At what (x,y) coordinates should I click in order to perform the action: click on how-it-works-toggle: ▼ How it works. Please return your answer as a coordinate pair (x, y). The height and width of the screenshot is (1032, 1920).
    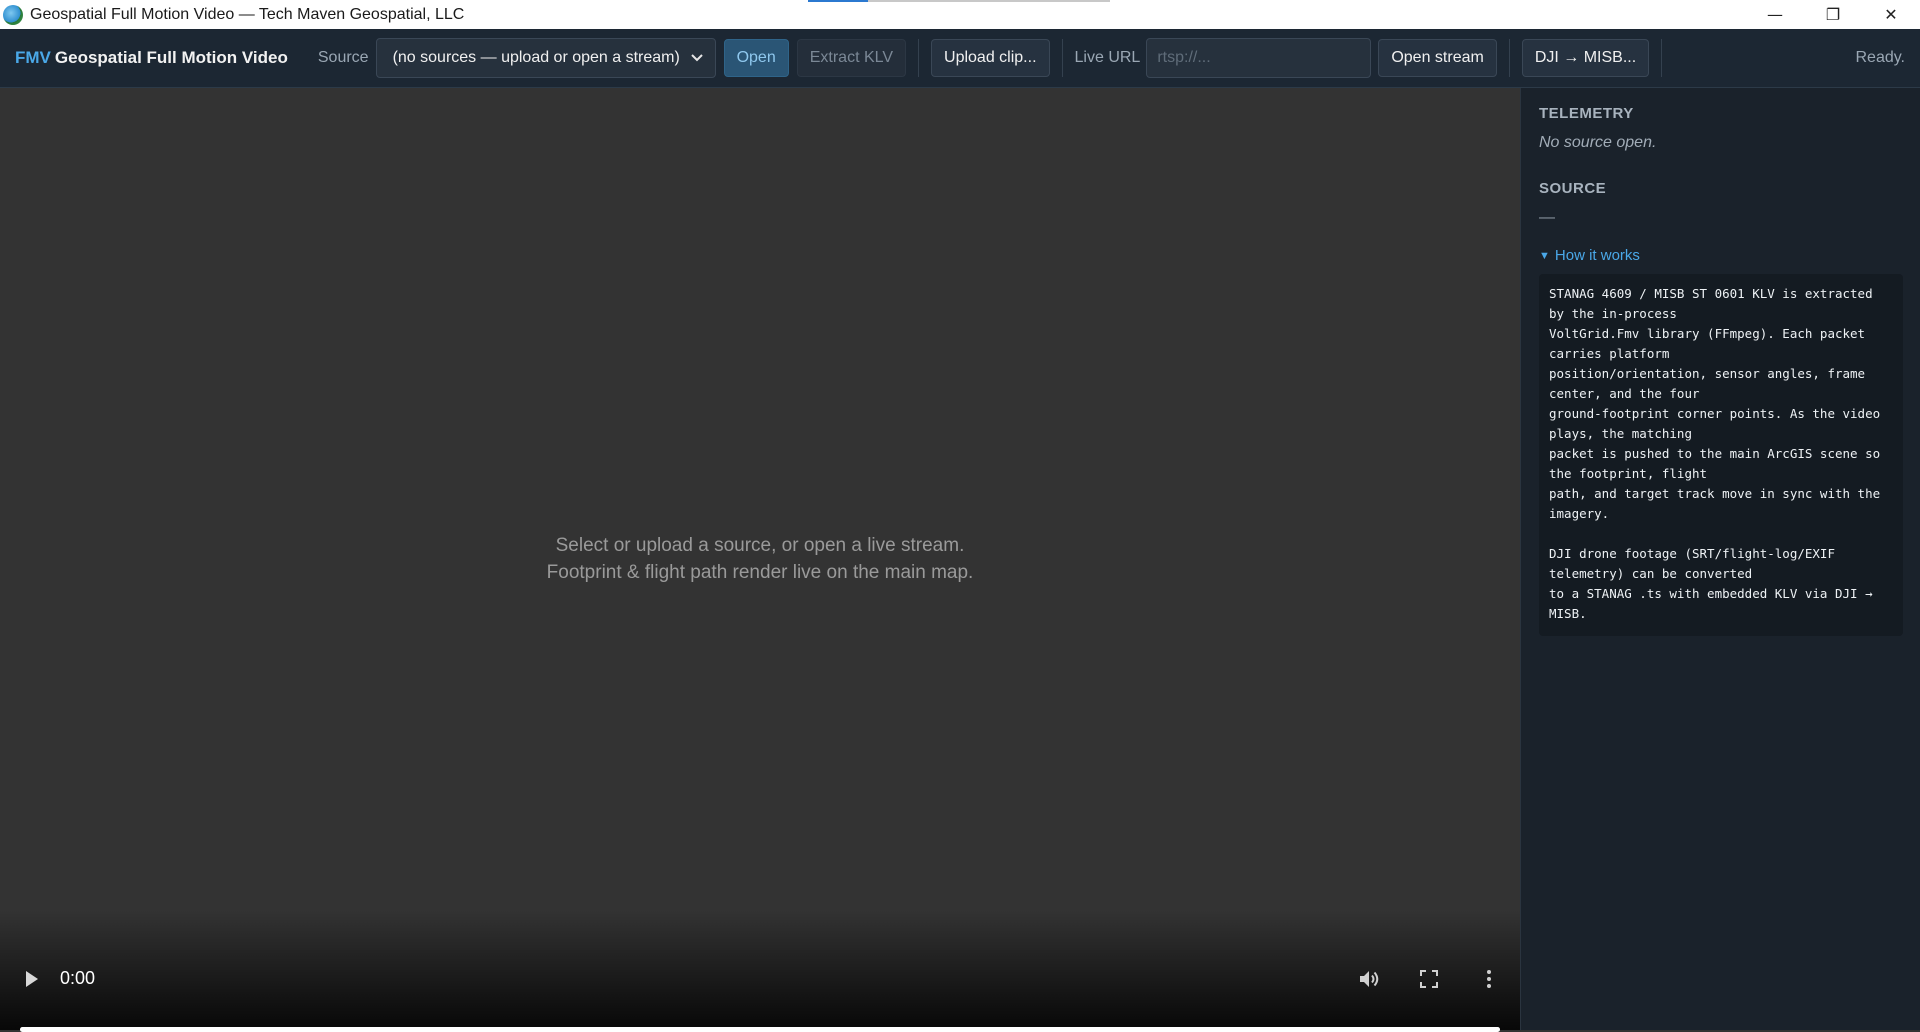
    Looking at the image, I should click on (1721, 255).